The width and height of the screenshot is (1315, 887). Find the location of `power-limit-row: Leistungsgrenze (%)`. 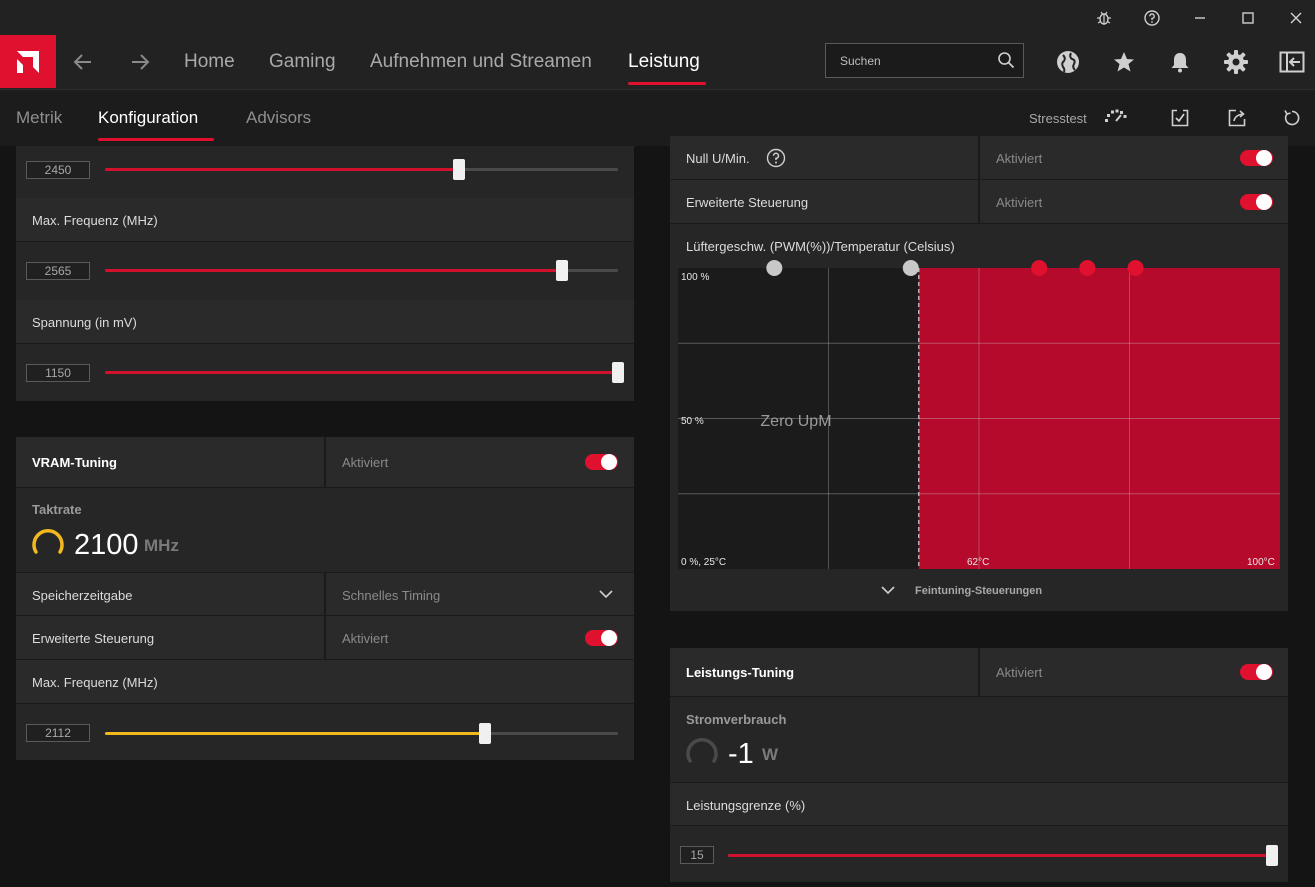

power-limit-row: Leistungsgrenze (%) is located at coordinates (979, 804).